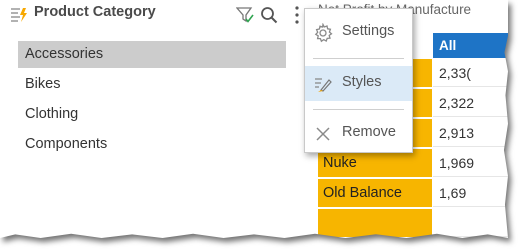 This screenshot has height=251, width=520. I want to click on table-row, so click(413, 223).